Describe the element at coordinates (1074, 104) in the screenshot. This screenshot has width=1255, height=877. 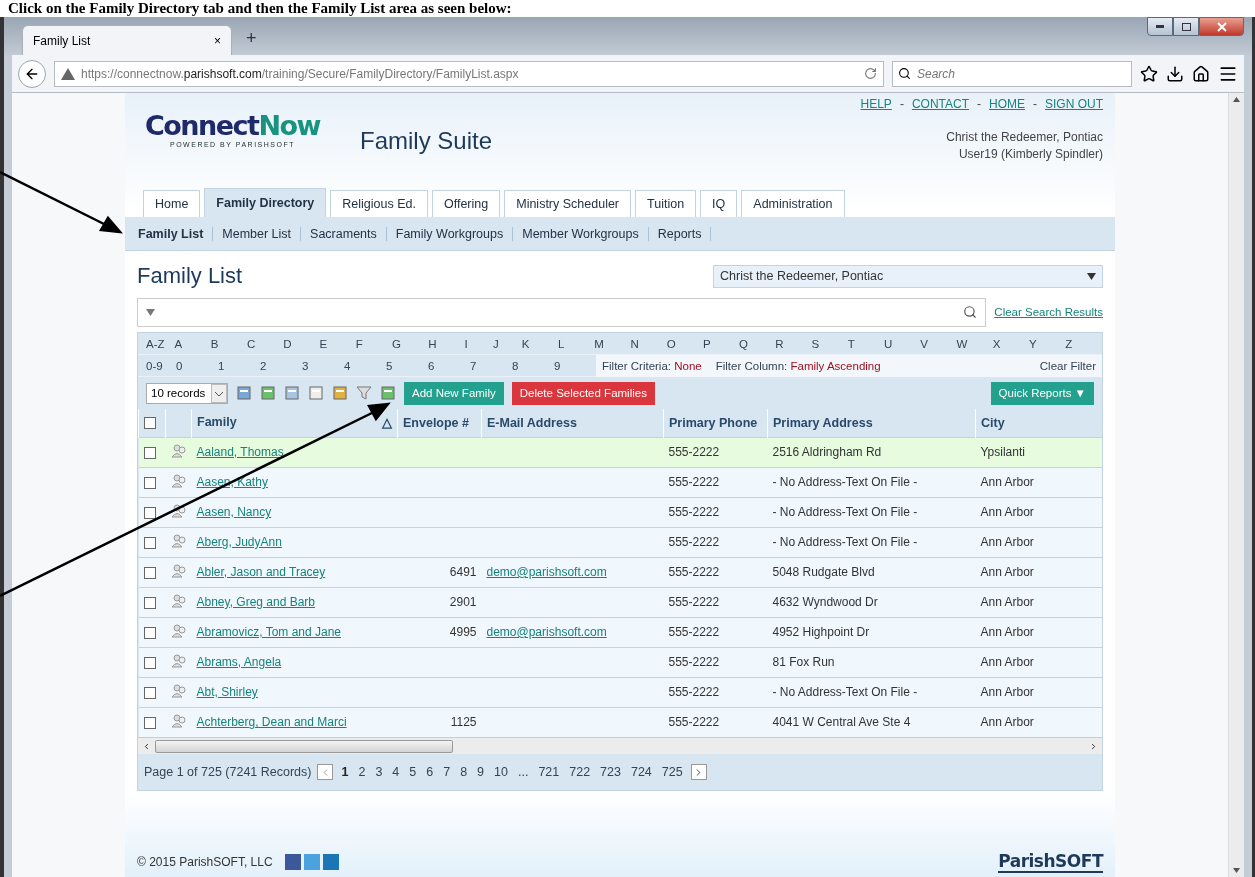
I see `header-link: SIGN OUT` at that location.